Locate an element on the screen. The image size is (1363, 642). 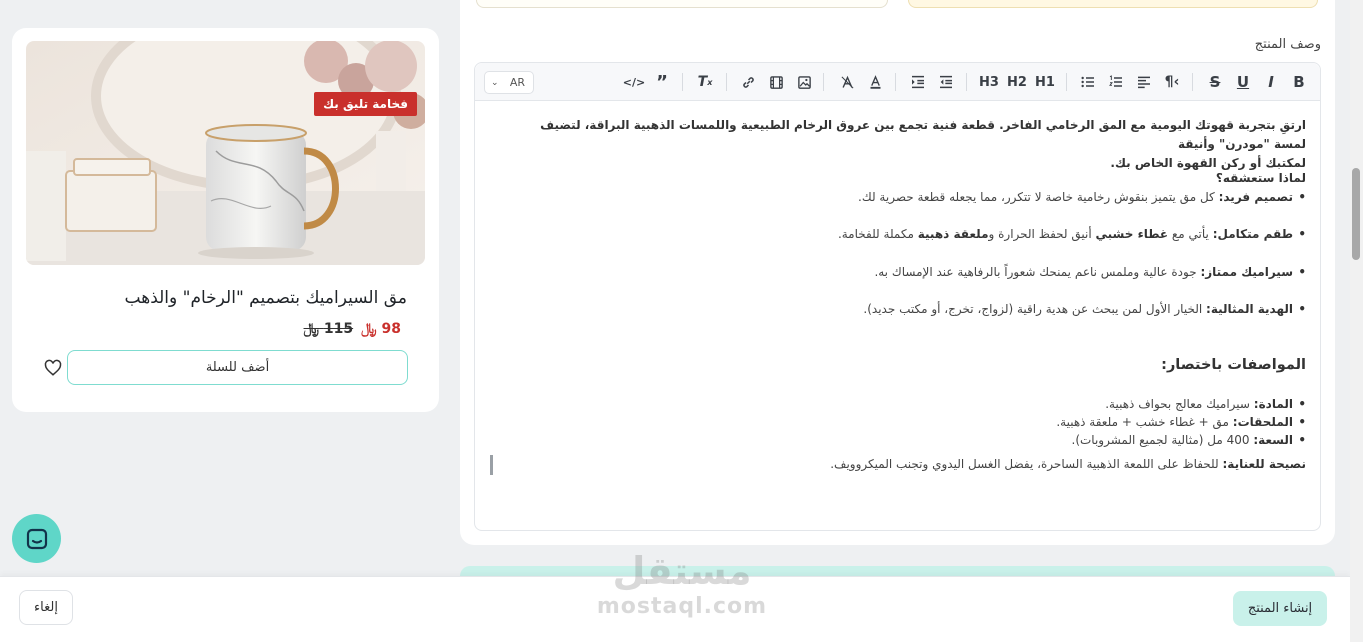
link-icon is located at coordinates (748, 82).